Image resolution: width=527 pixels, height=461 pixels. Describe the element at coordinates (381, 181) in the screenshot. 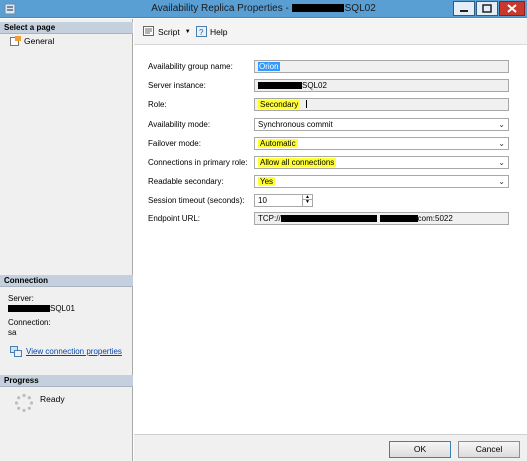

I see `readable-secondary-select: Yes ⌄` at that location.